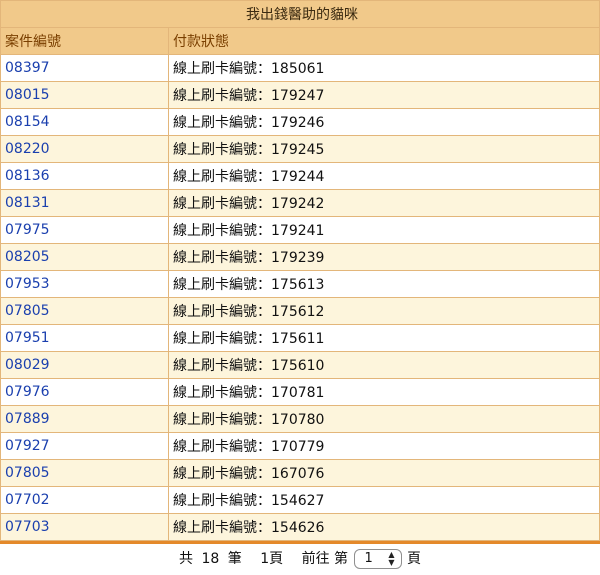 This screenshot has width=600, height=575. I want to click on case-id-link: 08205, so click(27, 257).